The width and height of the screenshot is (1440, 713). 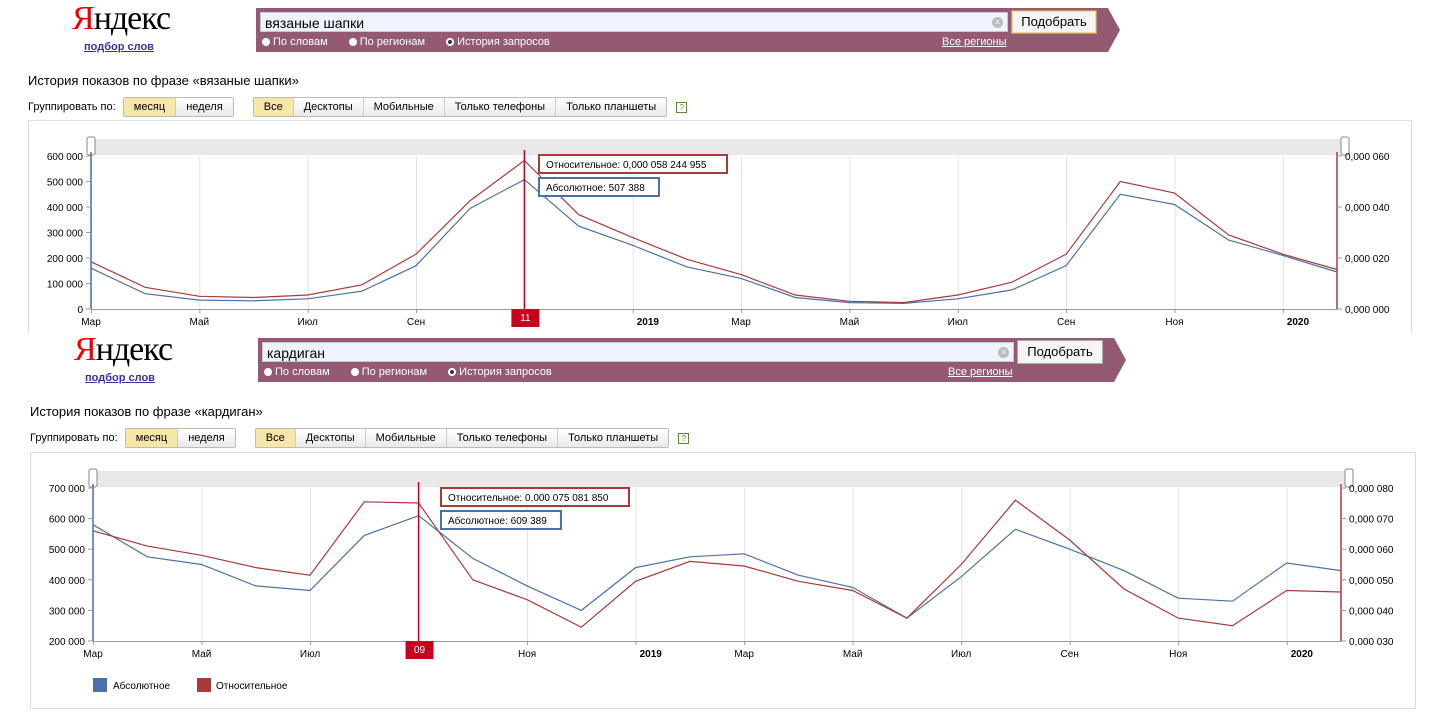 I want to click on search-input: вязаные шапки ×, so click(x=634, y=22).